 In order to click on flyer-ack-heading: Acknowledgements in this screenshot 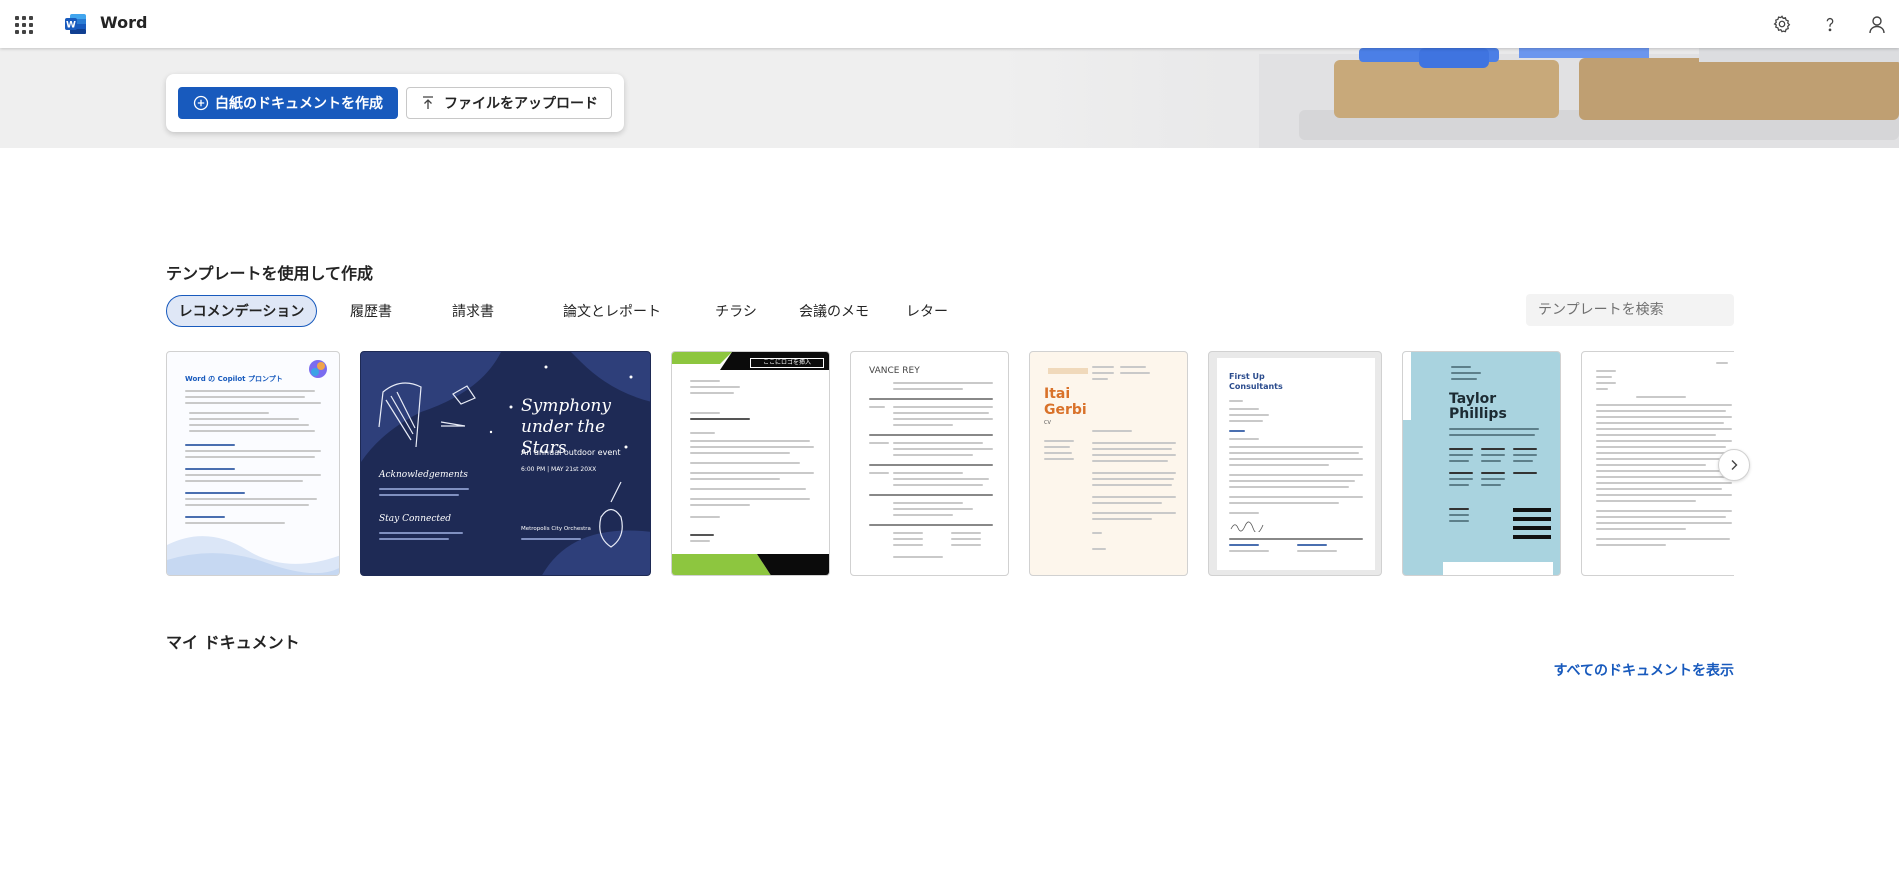, I will do `click(423, 475)`.